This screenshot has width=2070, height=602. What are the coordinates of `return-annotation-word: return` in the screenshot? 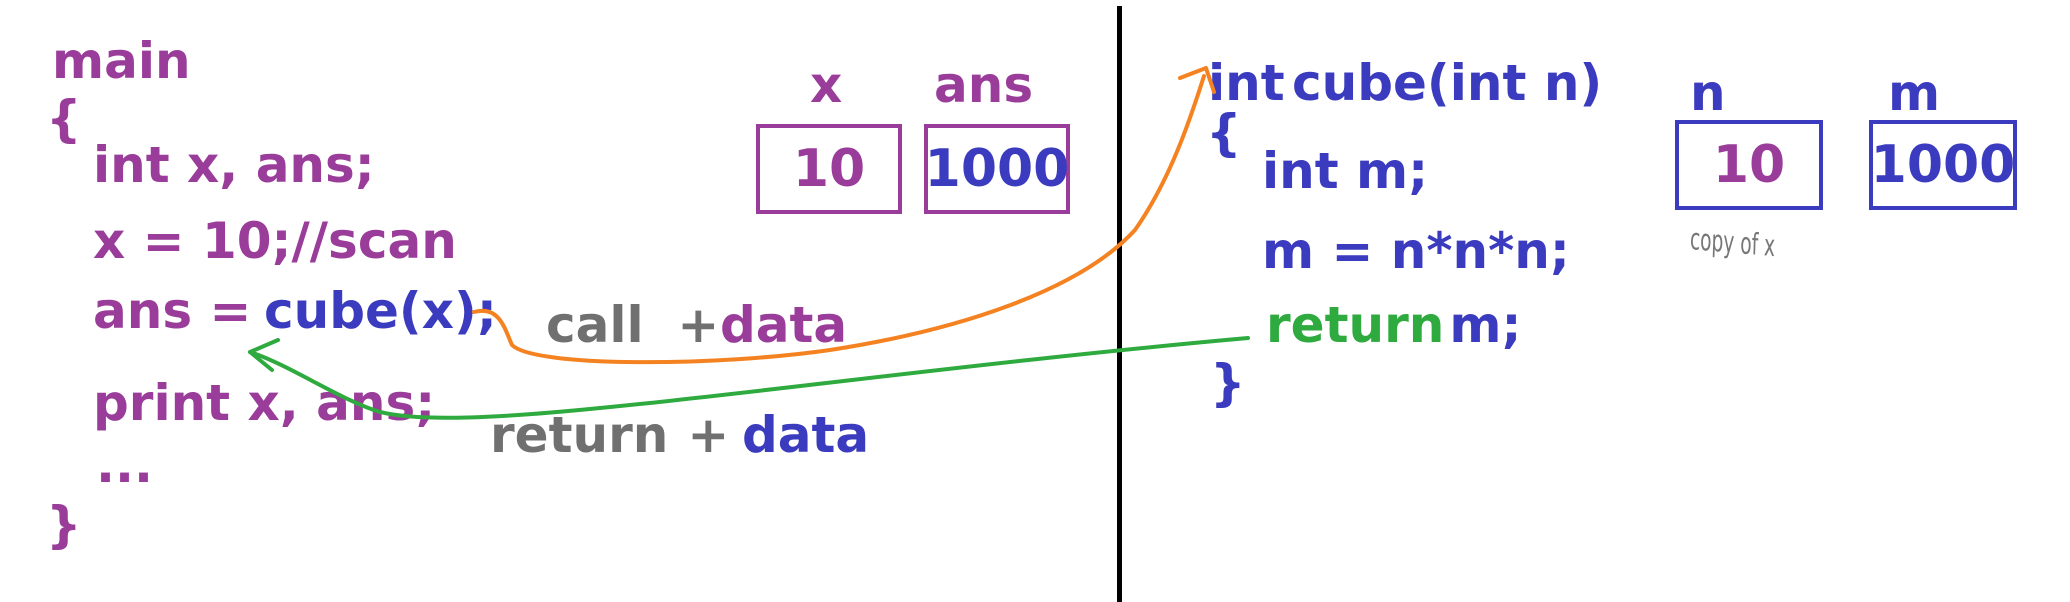 It's located at (579, 435).